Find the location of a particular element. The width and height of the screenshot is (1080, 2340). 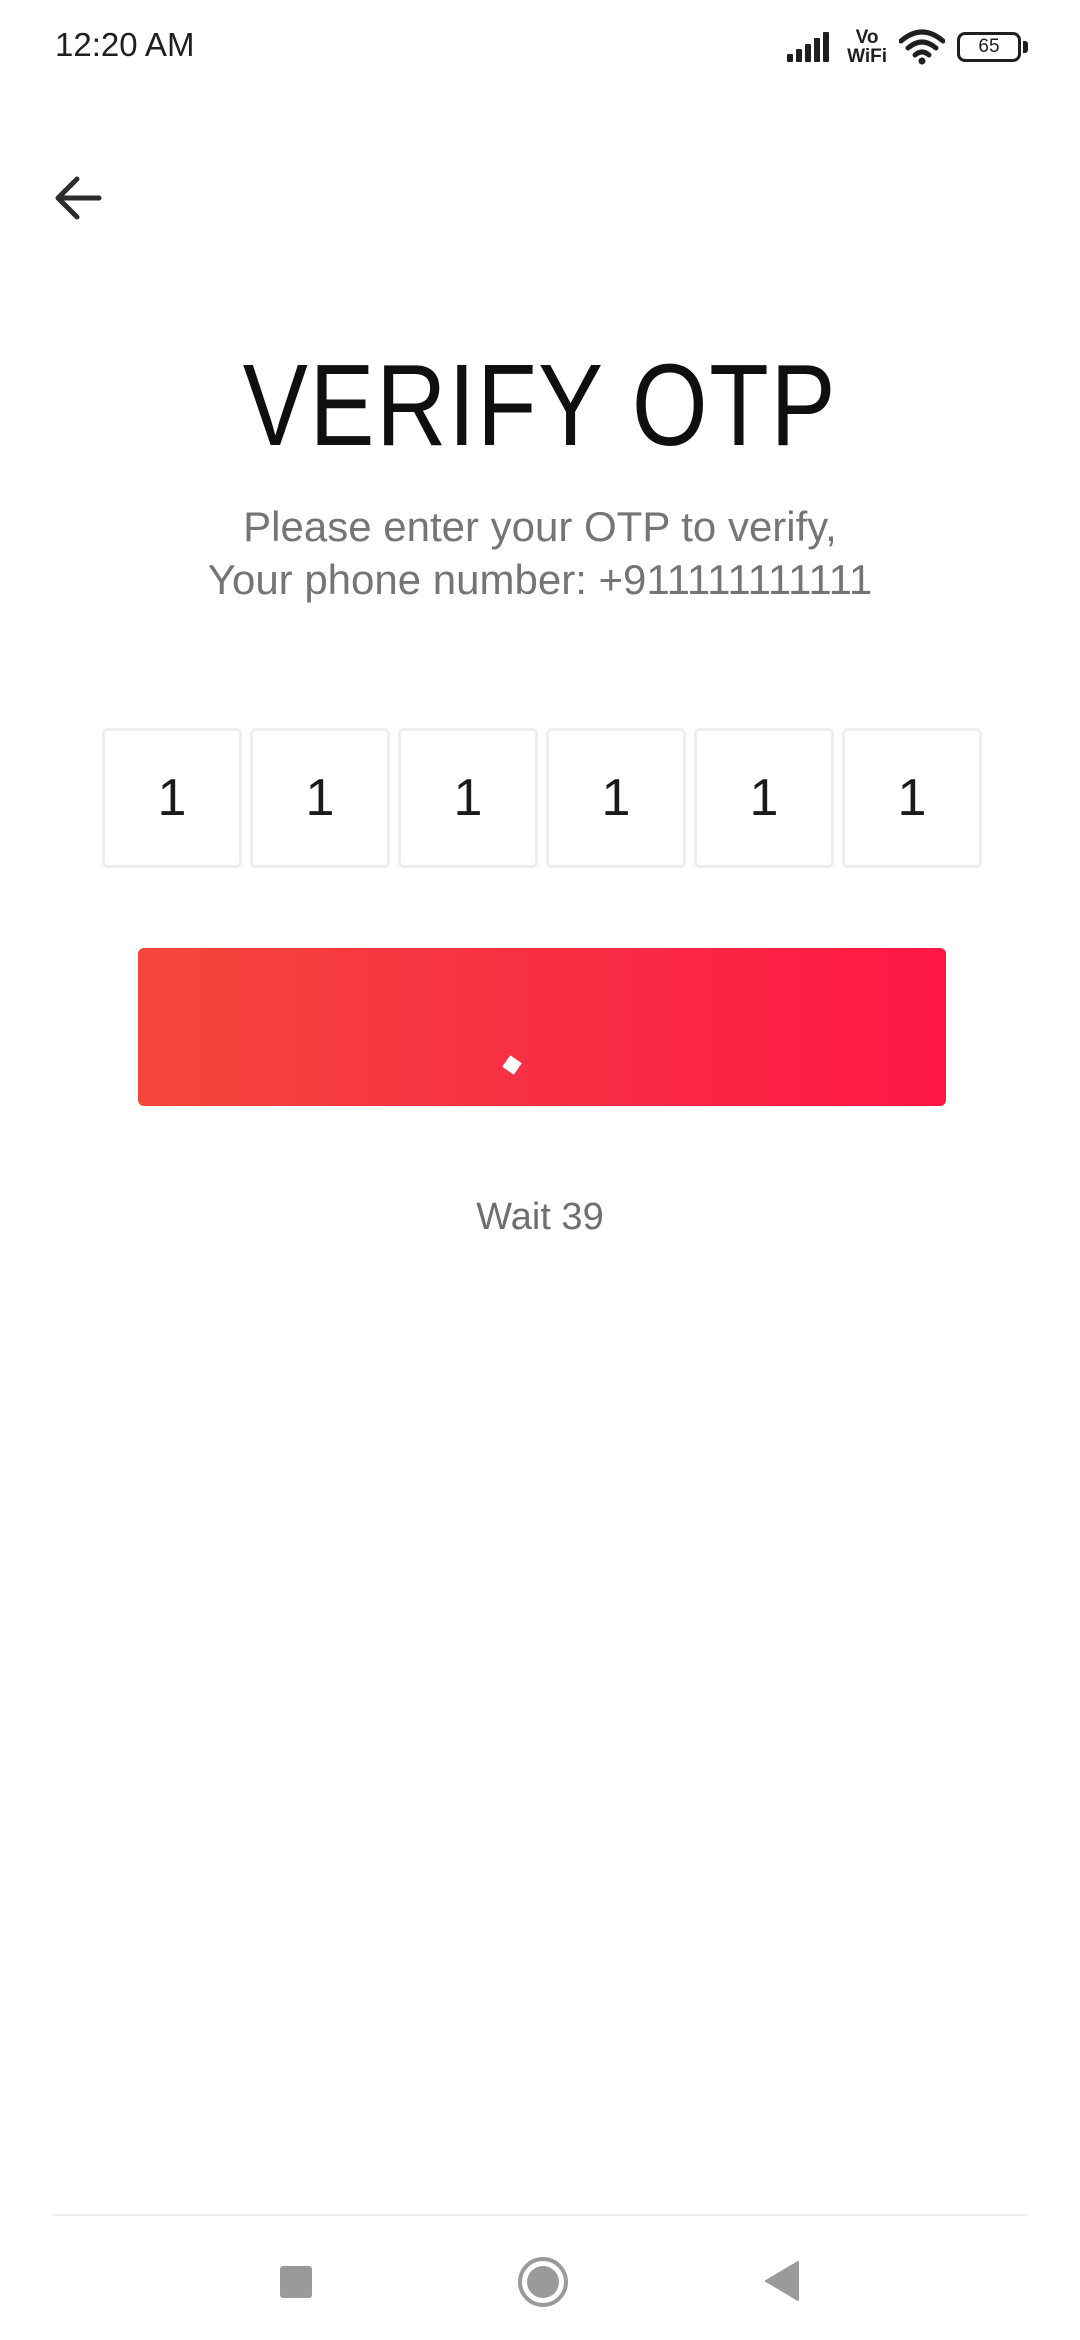

wifi-icon is located at coordinates (922, 47).